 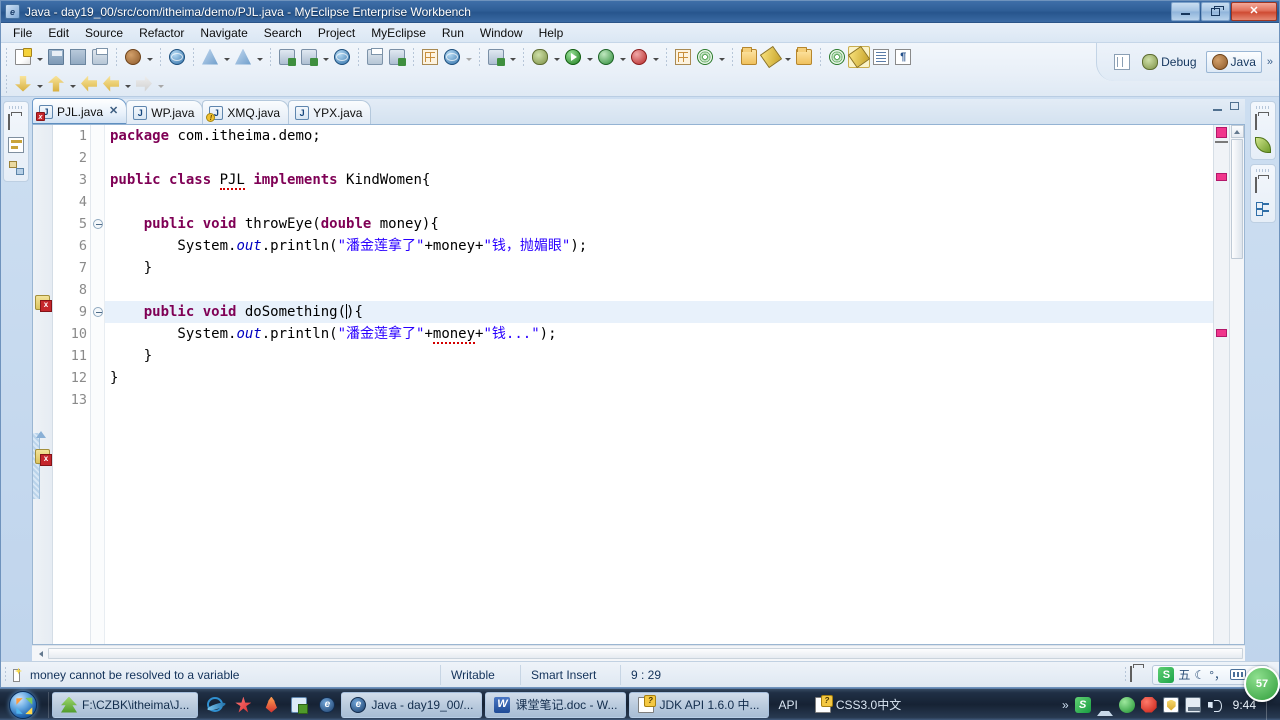 I want to click on quicklaunch-eclipse: e, so click(x=327, y=705).